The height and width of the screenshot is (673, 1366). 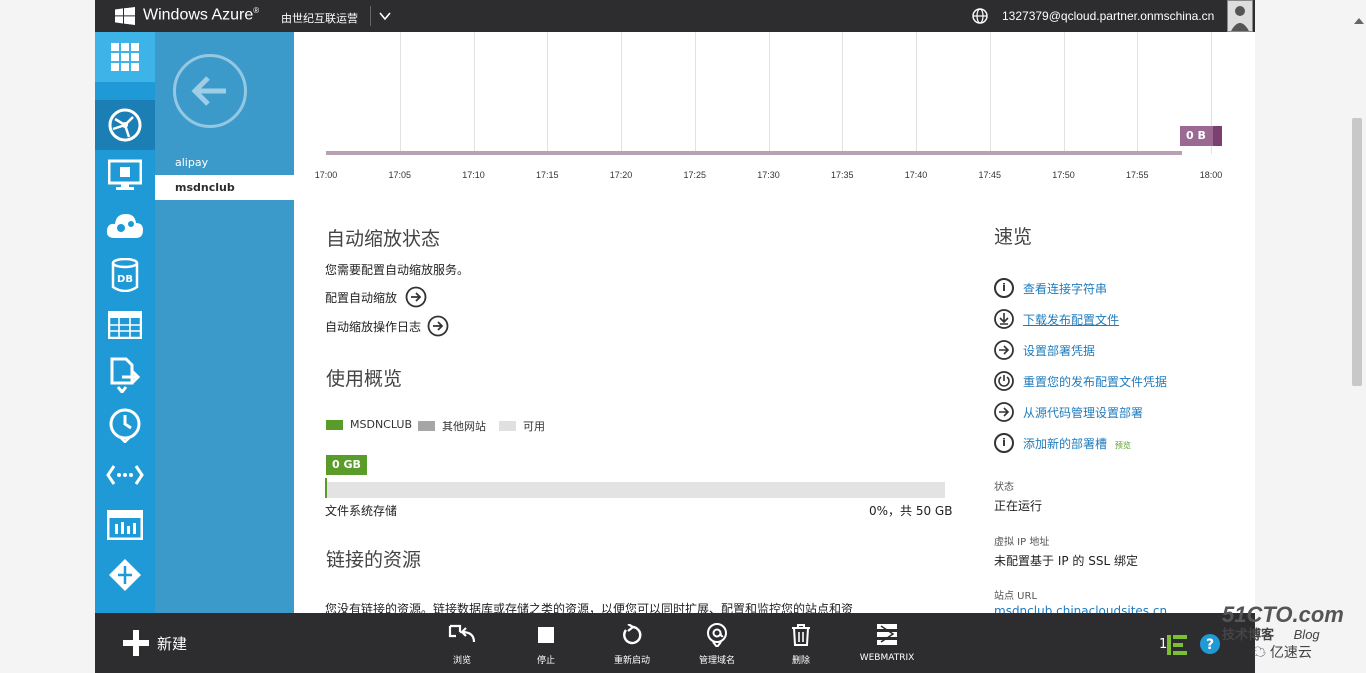 What do you see at coordinates (1004, 381) in the screenshot?
I see `power-icon` at bounding box center [1004, 381].